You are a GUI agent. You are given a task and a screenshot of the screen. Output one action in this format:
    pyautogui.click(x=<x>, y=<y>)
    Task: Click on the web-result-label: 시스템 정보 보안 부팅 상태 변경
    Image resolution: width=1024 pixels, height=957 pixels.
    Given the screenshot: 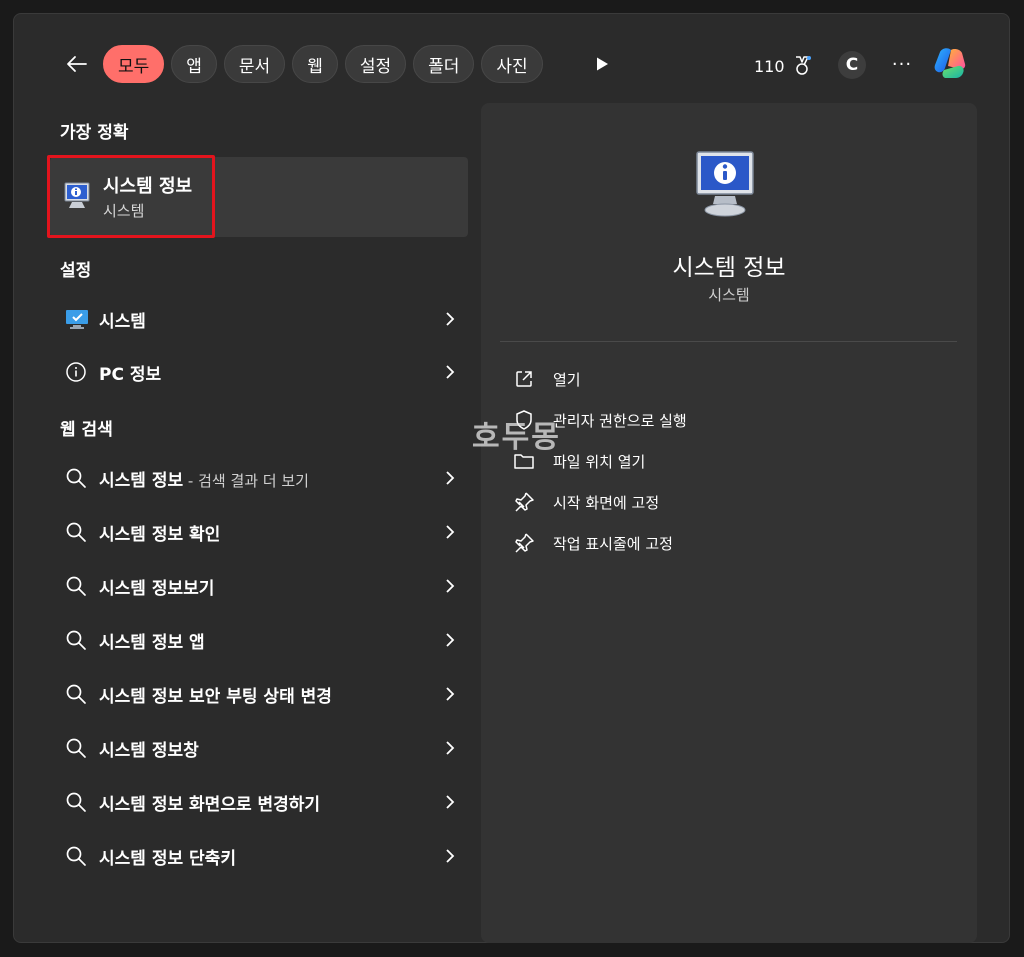 What is the action you would take?
    pyautogui.click(x=215, y=696)
    